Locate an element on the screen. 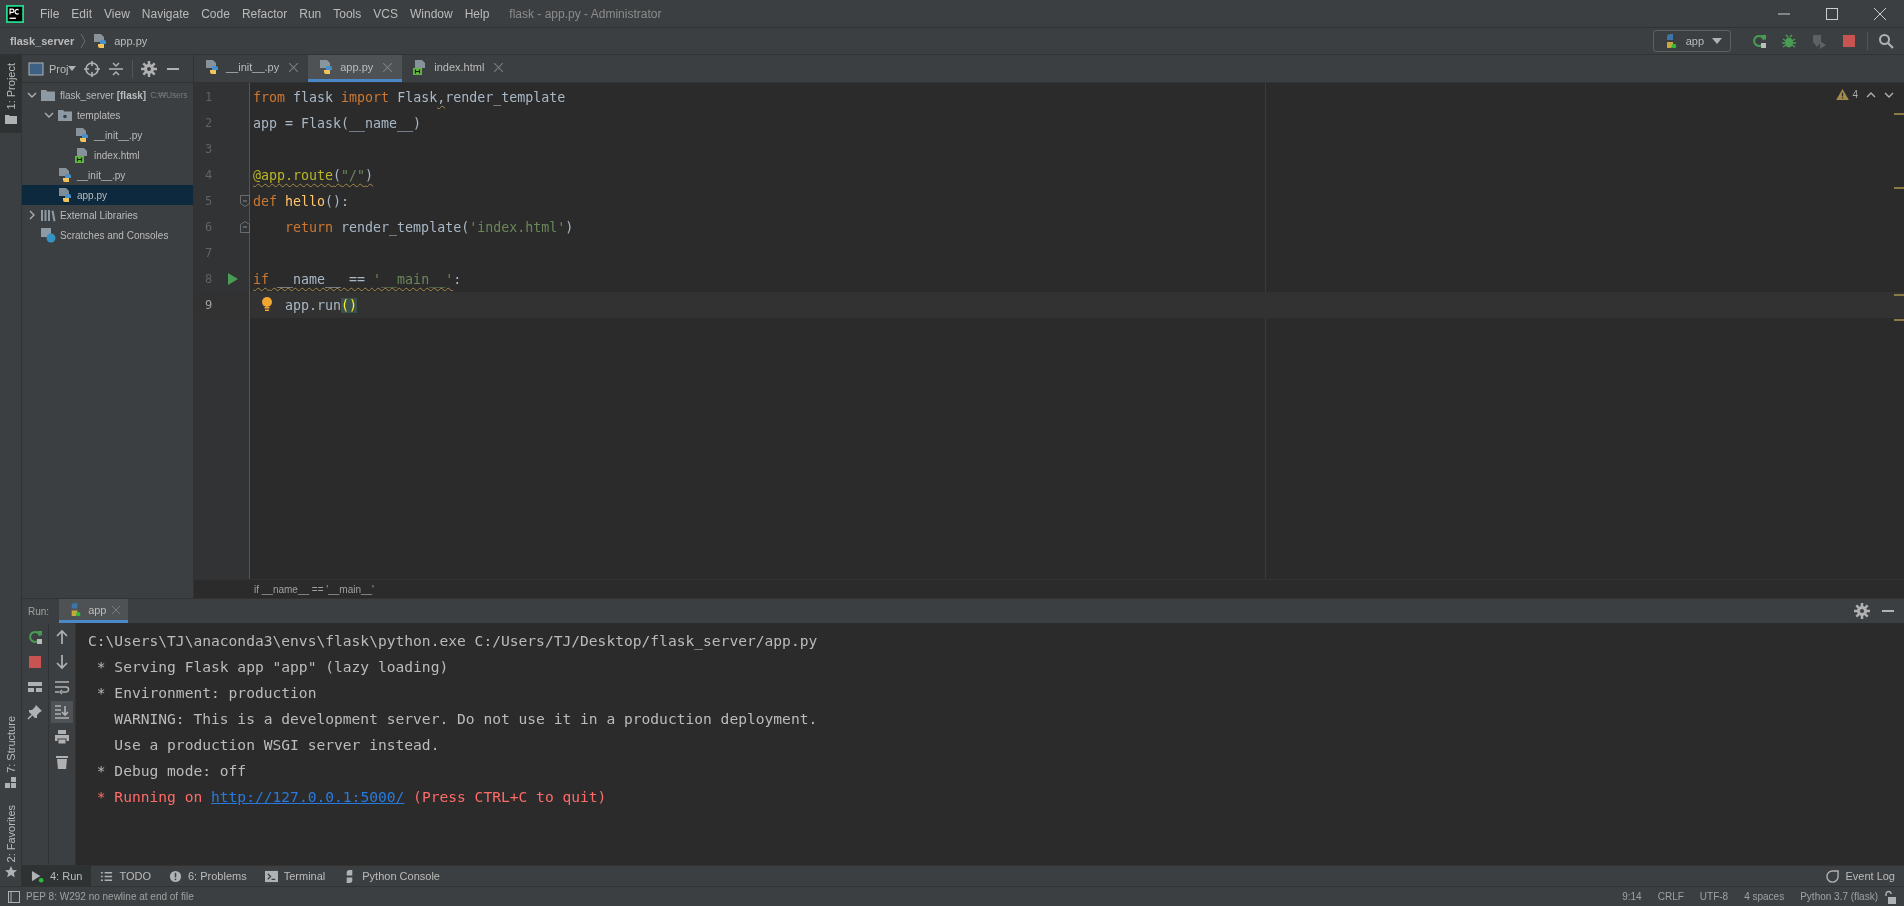 The image size is (1904, 906). search-icon is located at coordinates (1886, 41).